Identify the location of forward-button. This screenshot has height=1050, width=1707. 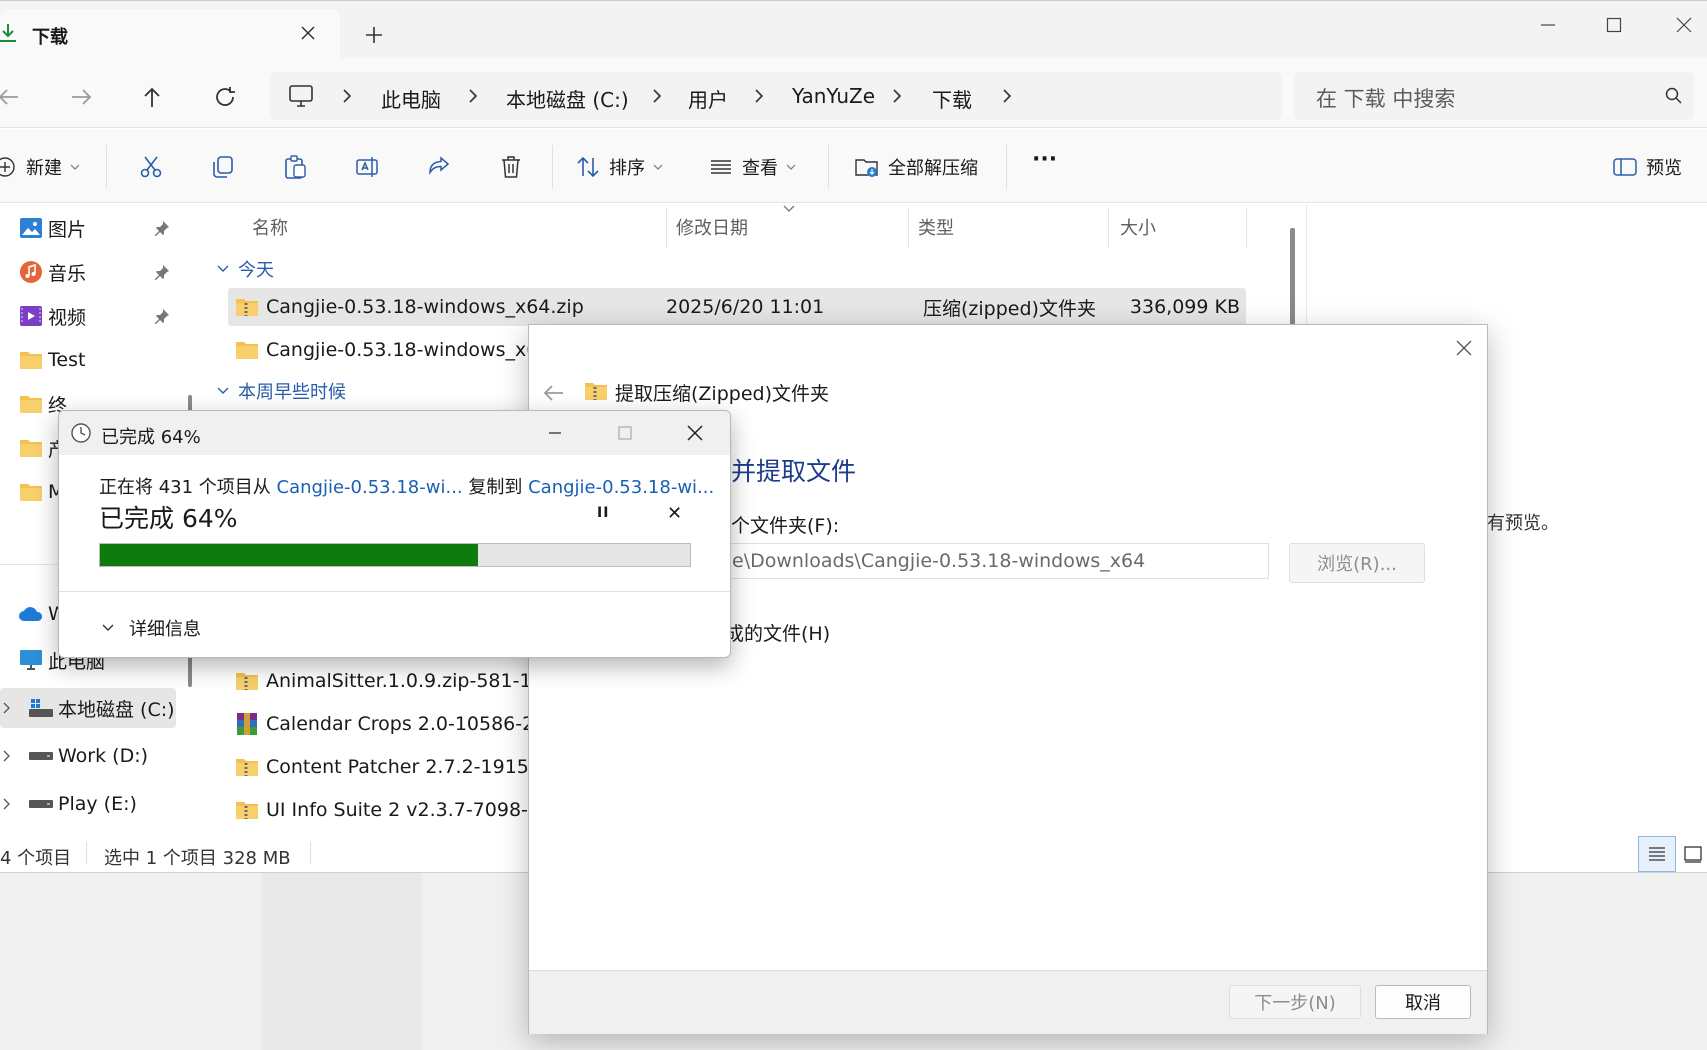
(81, 97).